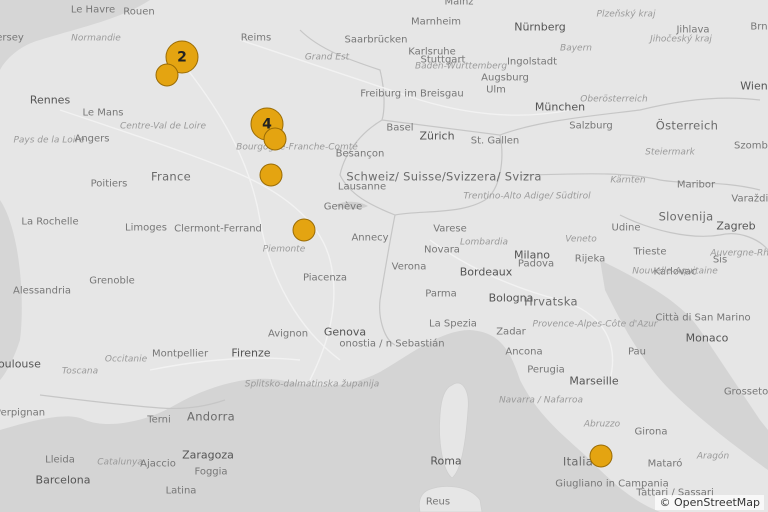  Describe the element at coordinates (342, 75) in the screenshot. I see `border-france-germany` at that location.